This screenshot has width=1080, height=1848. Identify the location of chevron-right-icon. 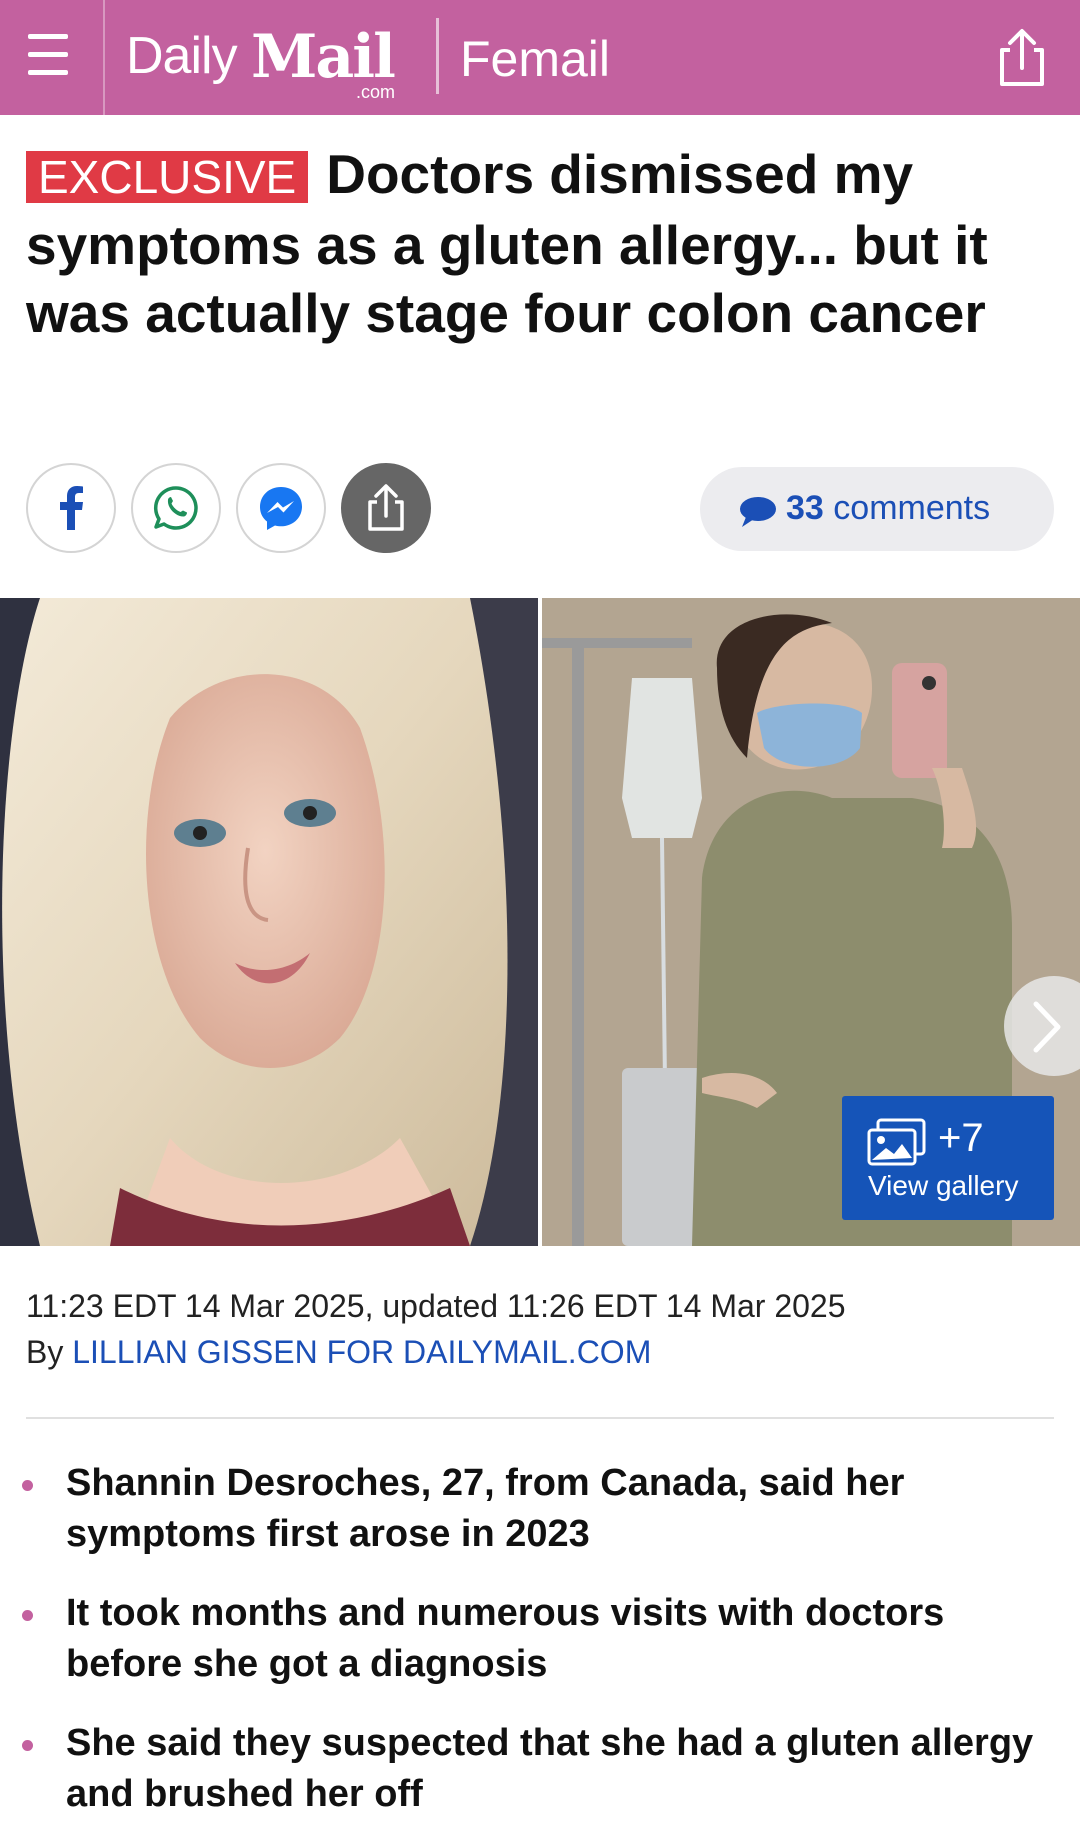
(1047, 1027).